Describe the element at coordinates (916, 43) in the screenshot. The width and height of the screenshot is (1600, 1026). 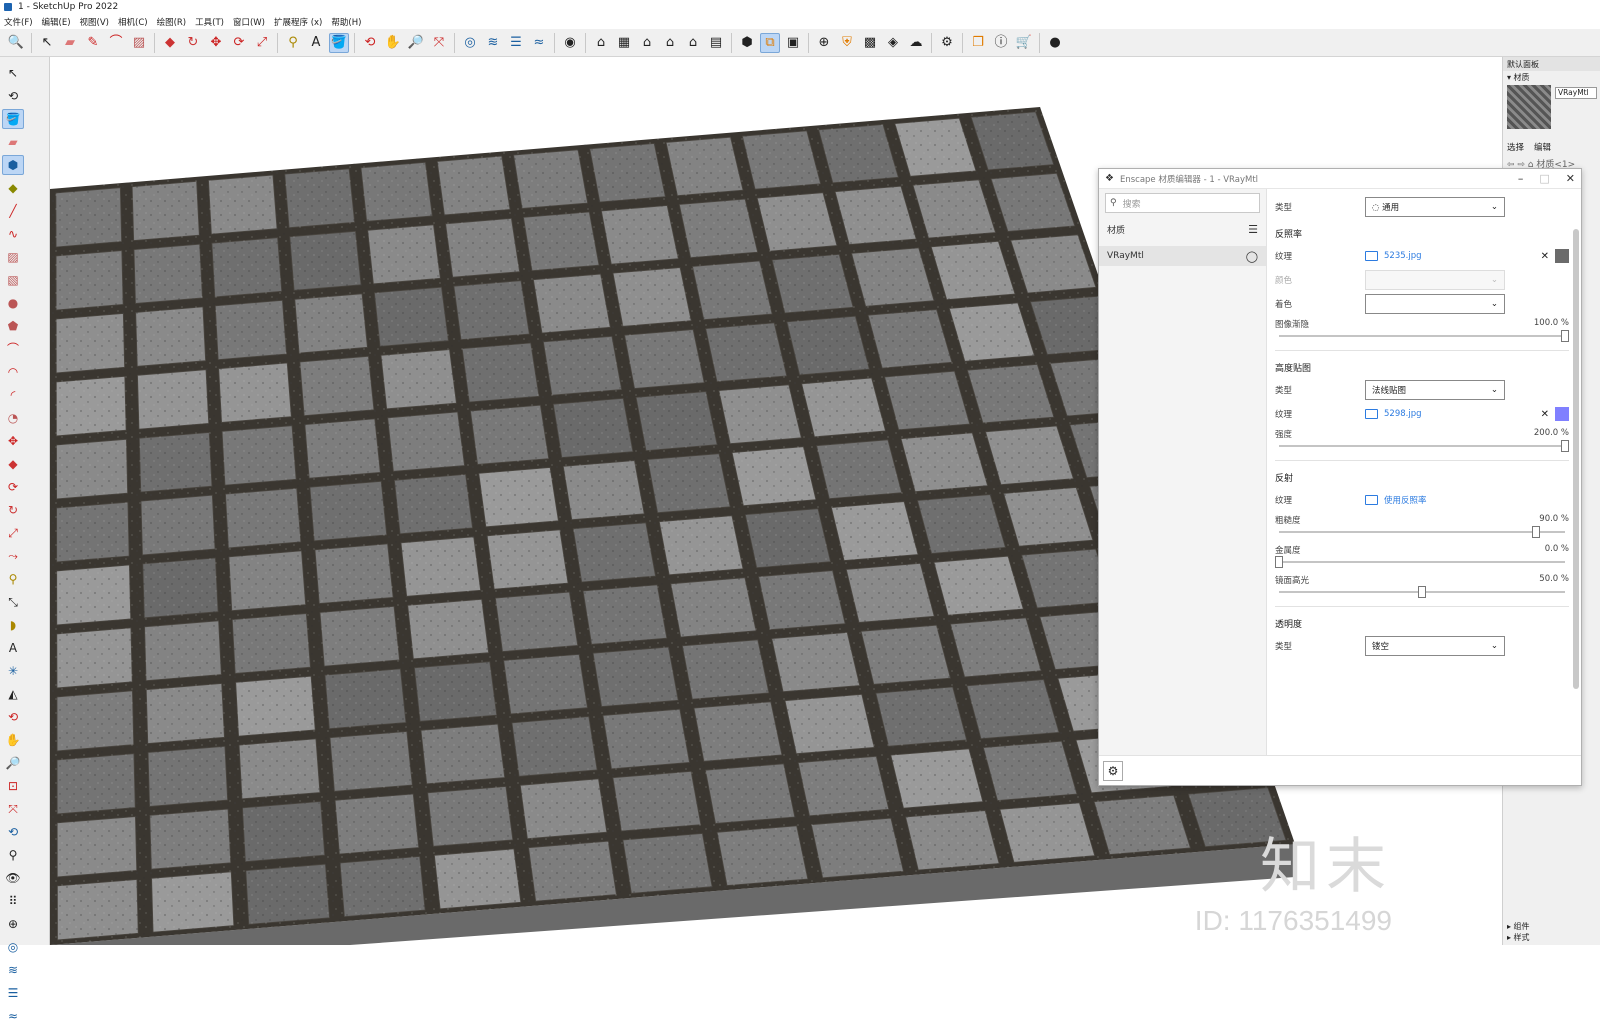
I see `cloud-icon: ☁` at that location.